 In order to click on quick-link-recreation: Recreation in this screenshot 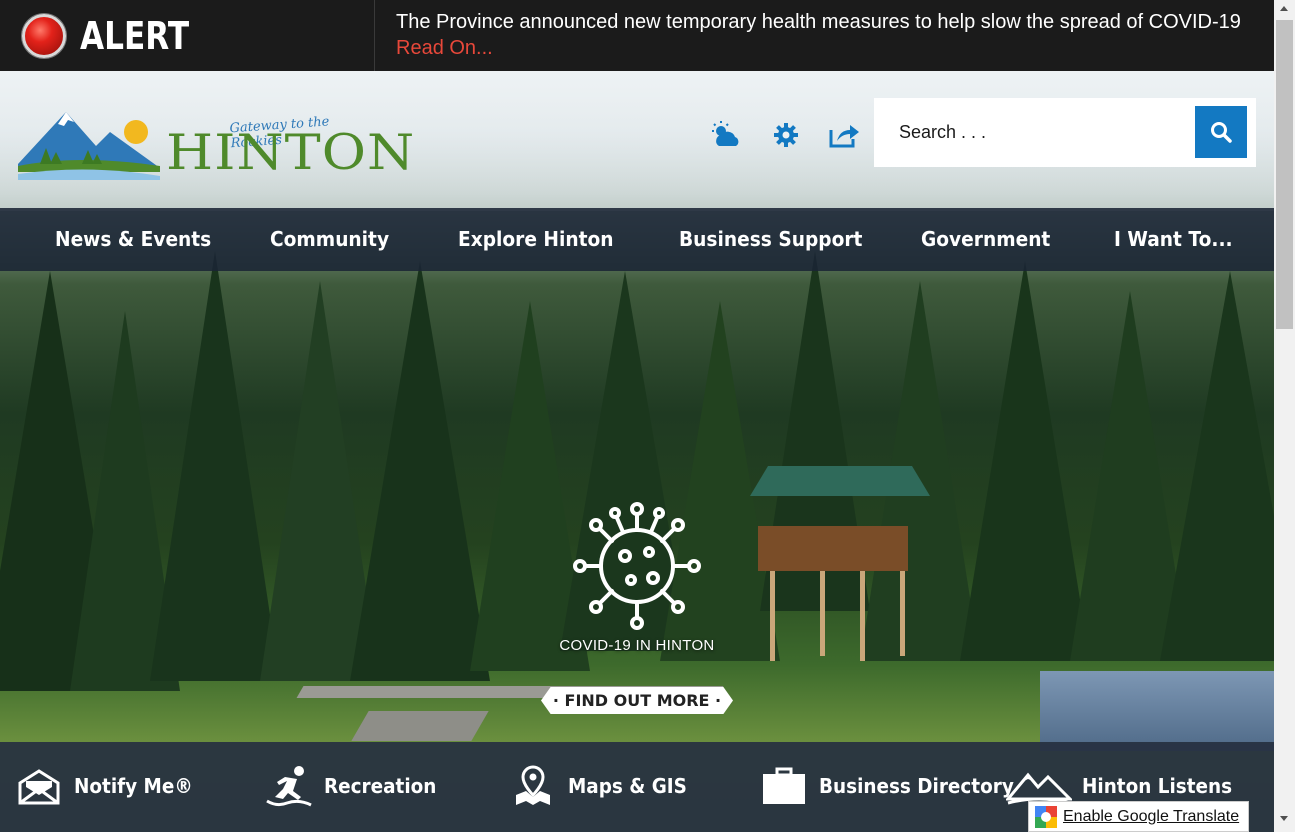, I will do `click(355, 786)`.